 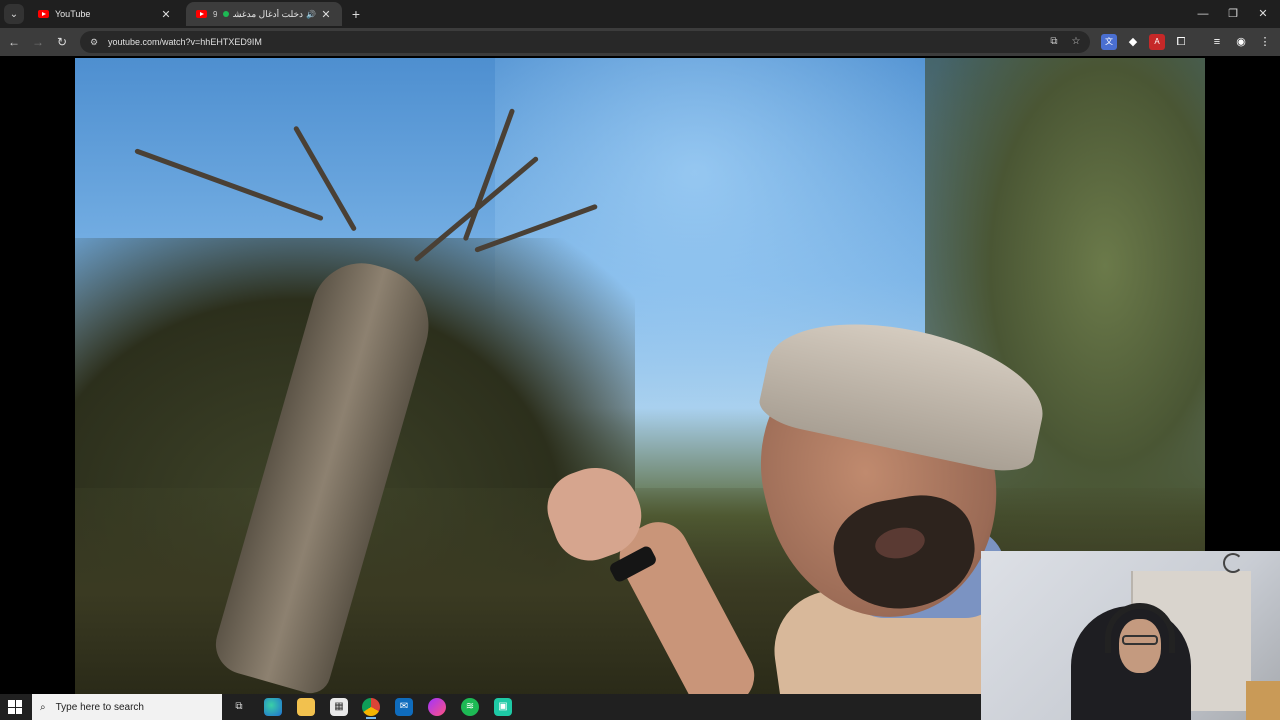 What do you see at coordinates (73, 14) in the screenshot?
I see `tab-title: YouTube` at bounding box center [73, 14].